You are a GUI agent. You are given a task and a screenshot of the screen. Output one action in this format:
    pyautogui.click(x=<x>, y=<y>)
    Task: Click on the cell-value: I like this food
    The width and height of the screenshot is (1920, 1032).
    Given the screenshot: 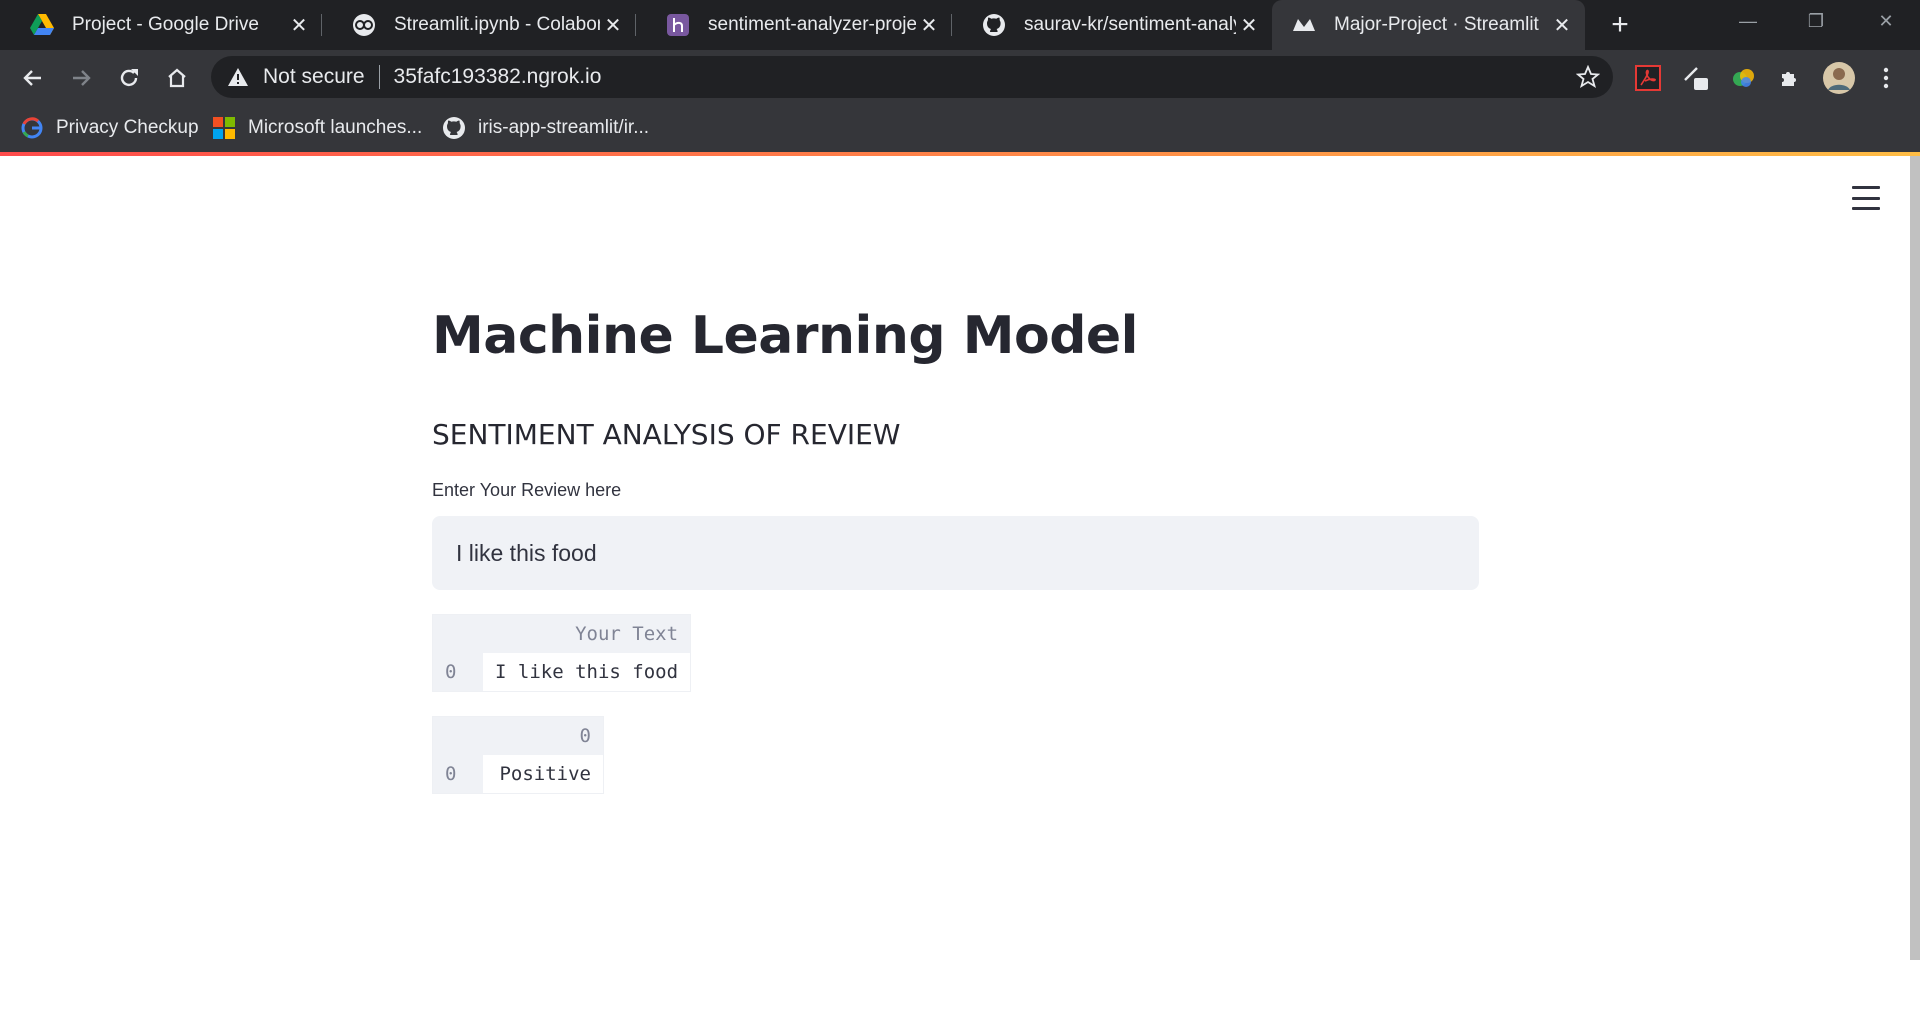 What is the action you would take?
    pyautogui.click(x=587, y=672)
    